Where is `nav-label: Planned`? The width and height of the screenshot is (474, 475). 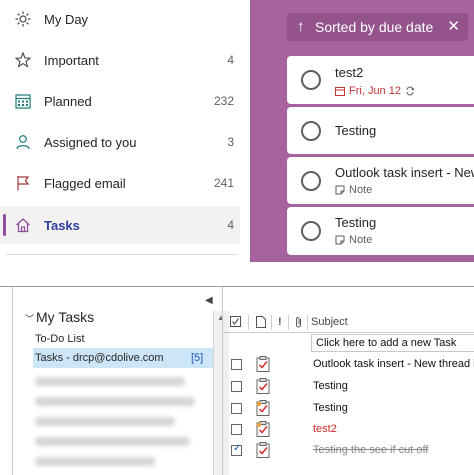 nav-label: Planned is located at coordinates (68, 101).